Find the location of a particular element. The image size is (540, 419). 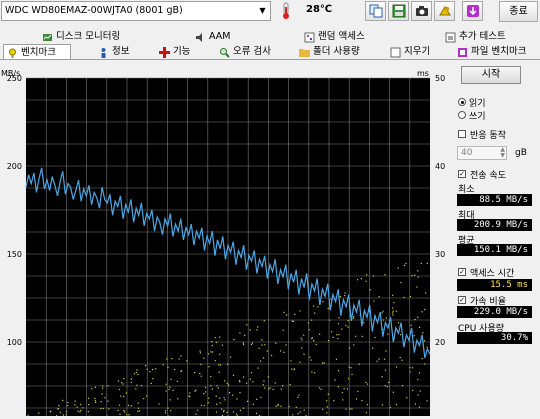

short-stroke-checkbox is located at coordinates (462, 134).